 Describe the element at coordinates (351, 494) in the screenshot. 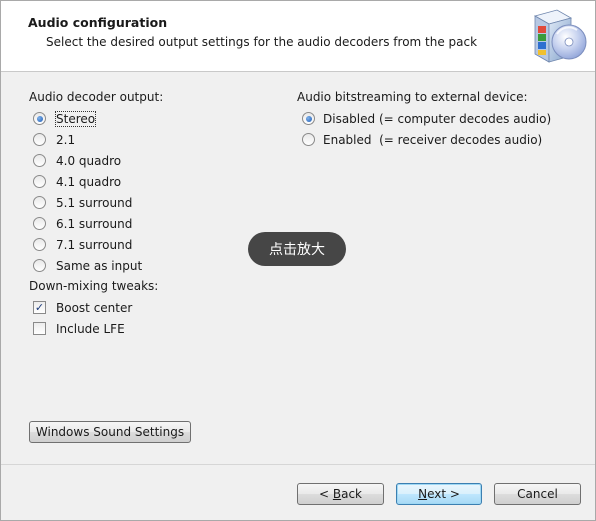

I see `back-button-rest: ack` at that location.